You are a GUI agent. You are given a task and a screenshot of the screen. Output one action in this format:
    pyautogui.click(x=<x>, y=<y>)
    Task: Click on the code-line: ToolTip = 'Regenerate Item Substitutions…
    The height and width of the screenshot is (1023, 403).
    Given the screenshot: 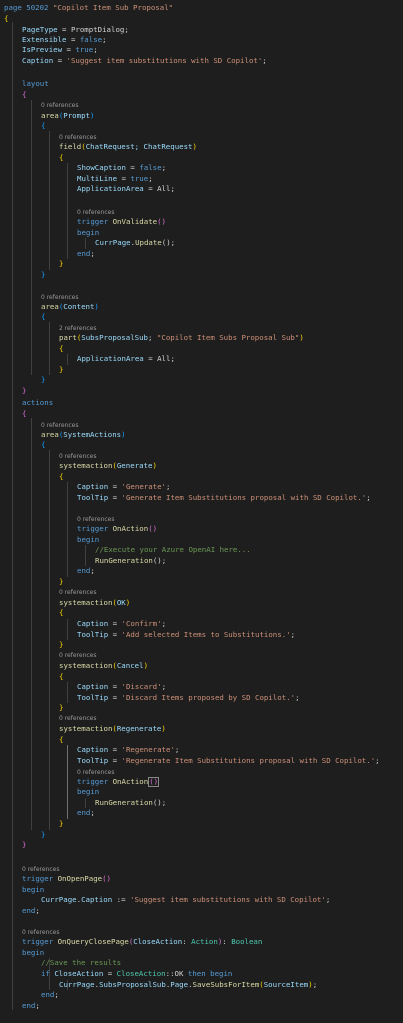 What is the action you would take?
    pyautogui.click(x=201, y=761)
    